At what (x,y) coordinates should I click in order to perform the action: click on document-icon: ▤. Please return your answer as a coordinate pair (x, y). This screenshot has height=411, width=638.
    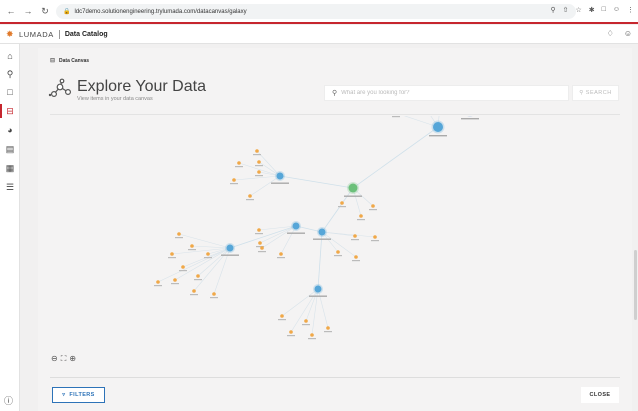
    Looking at the image, I should click on (10, 149).